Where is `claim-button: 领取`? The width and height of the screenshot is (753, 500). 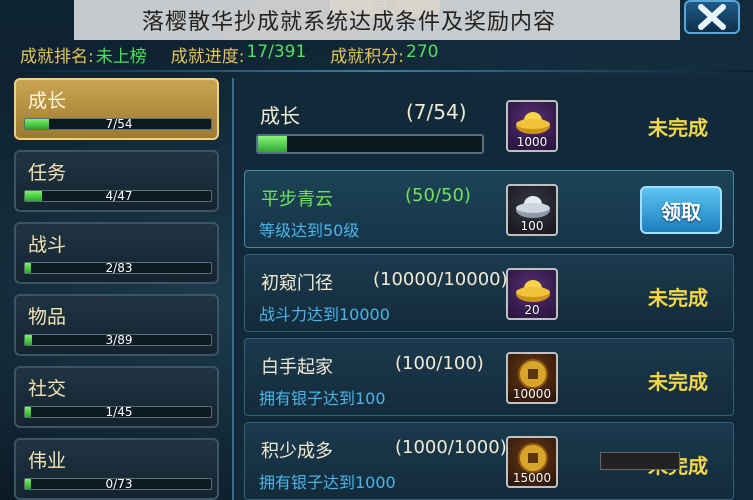
claim-button: 领取 is located at coordinates (681, 210).